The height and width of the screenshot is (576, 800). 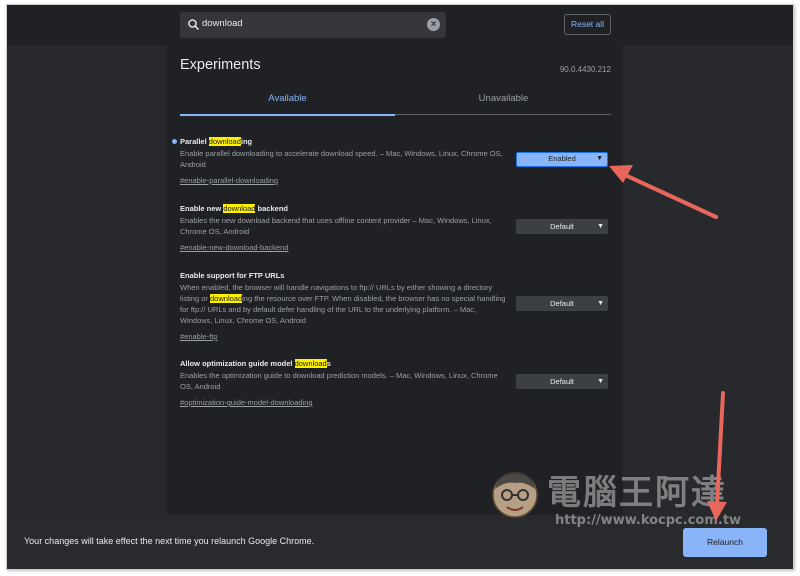 I want to click on annotation-arrows, so click(x=668, y=343).